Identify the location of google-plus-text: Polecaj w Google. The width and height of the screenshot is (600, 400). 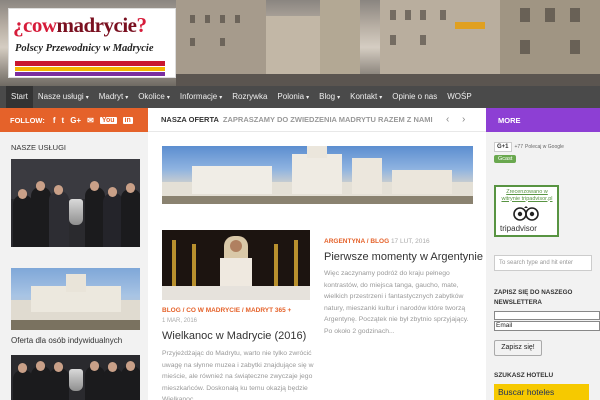
(544, 147).